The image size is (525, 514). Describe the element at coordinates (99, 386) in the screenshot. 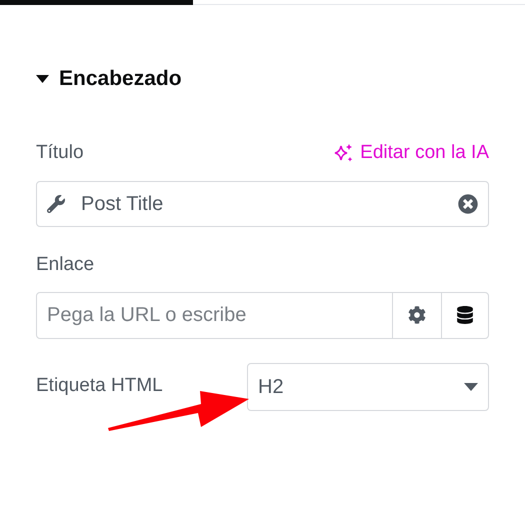

I see `field-label: Etiqueta HTML` at that location.